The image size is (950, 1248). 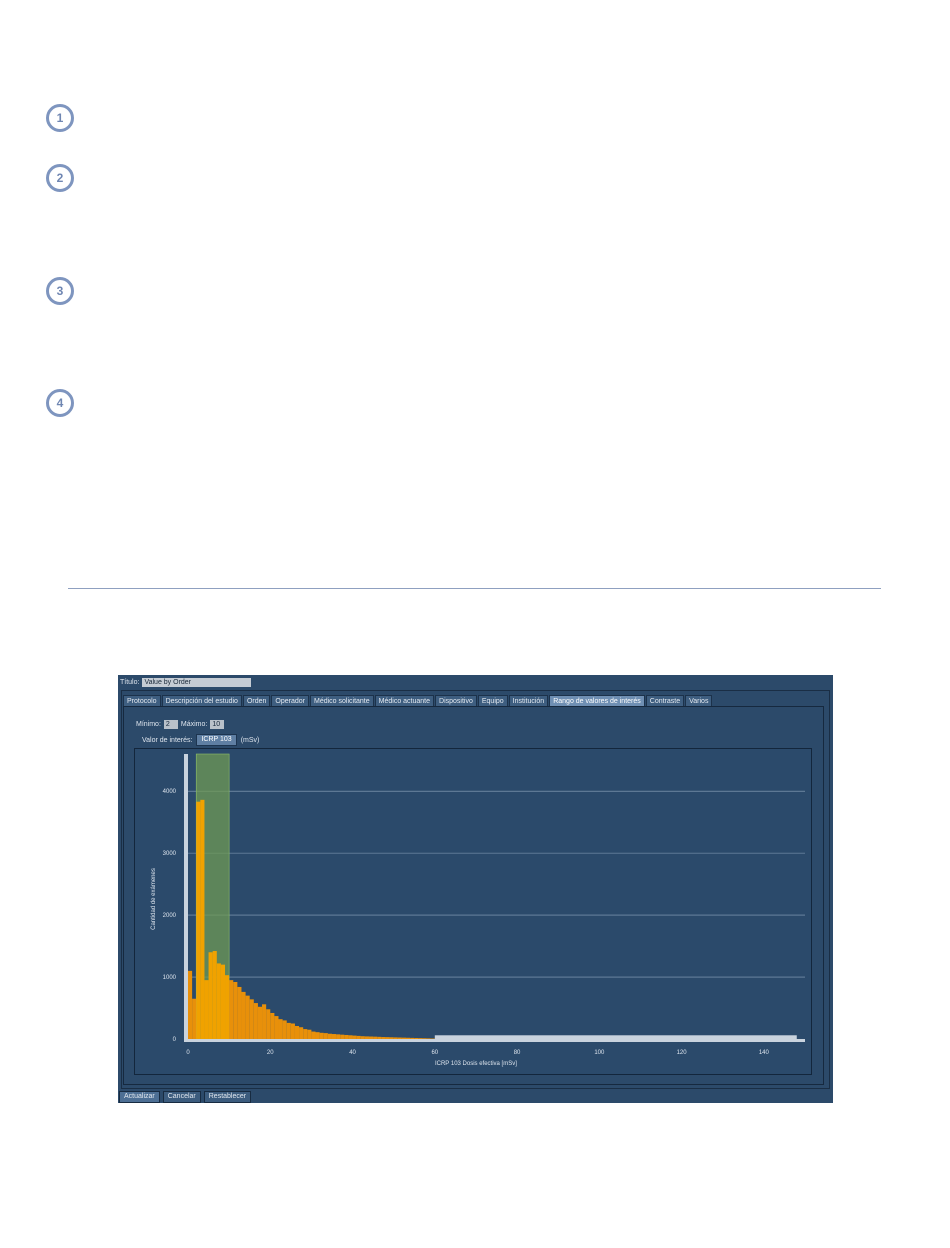 I want to click on x-tick-label: 0, so click(x=188, y=1053).